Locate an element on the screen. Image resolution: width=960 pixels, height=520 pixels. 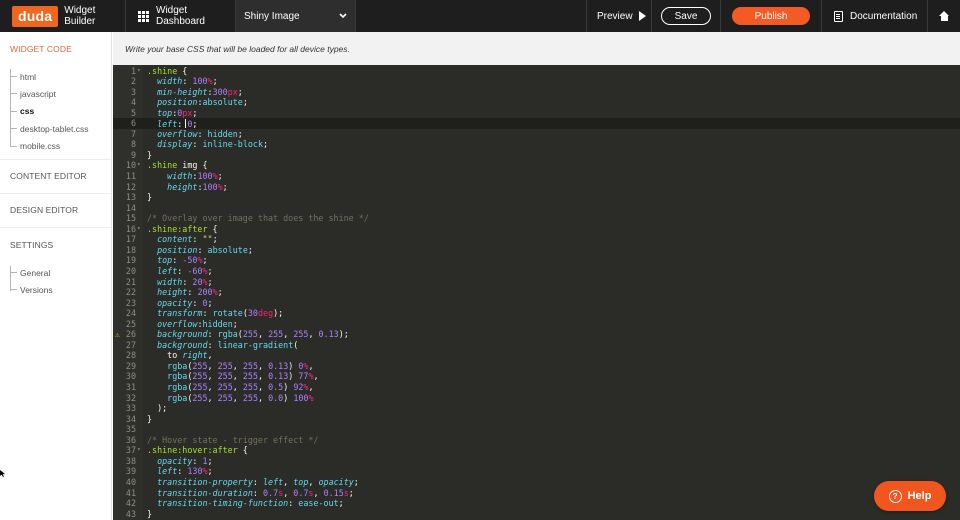
home-button is located at coordinates (943, 16).